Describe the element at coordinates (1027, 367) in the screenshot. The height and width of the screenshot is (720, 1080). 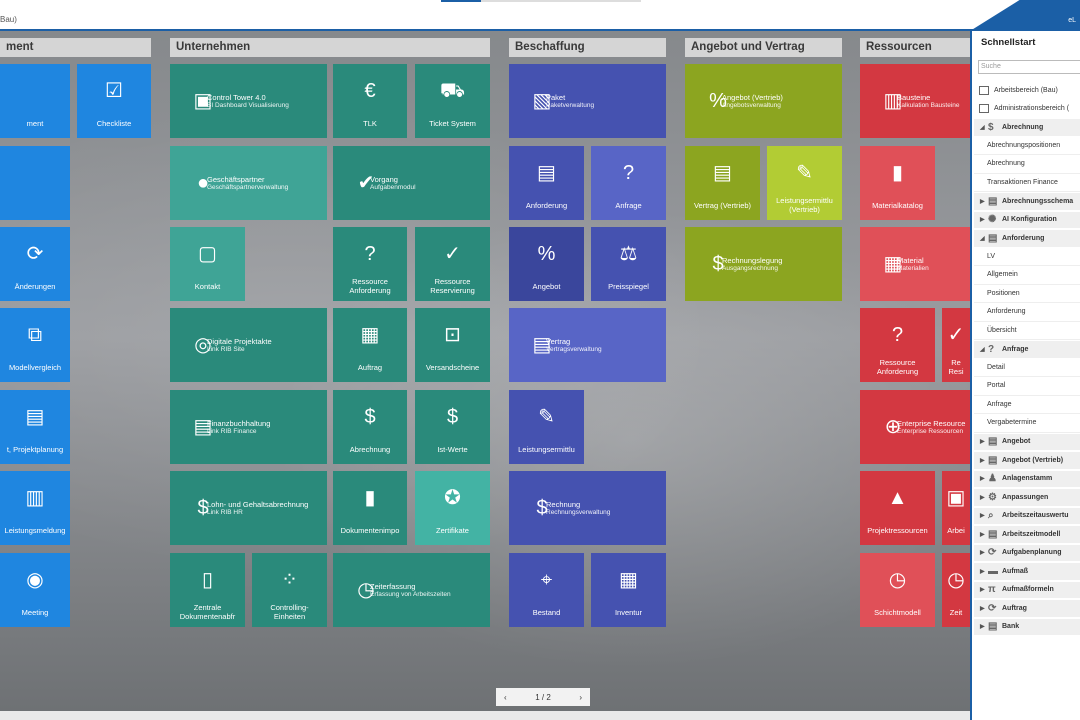
I see `quickstart-item: Detail` at that location.